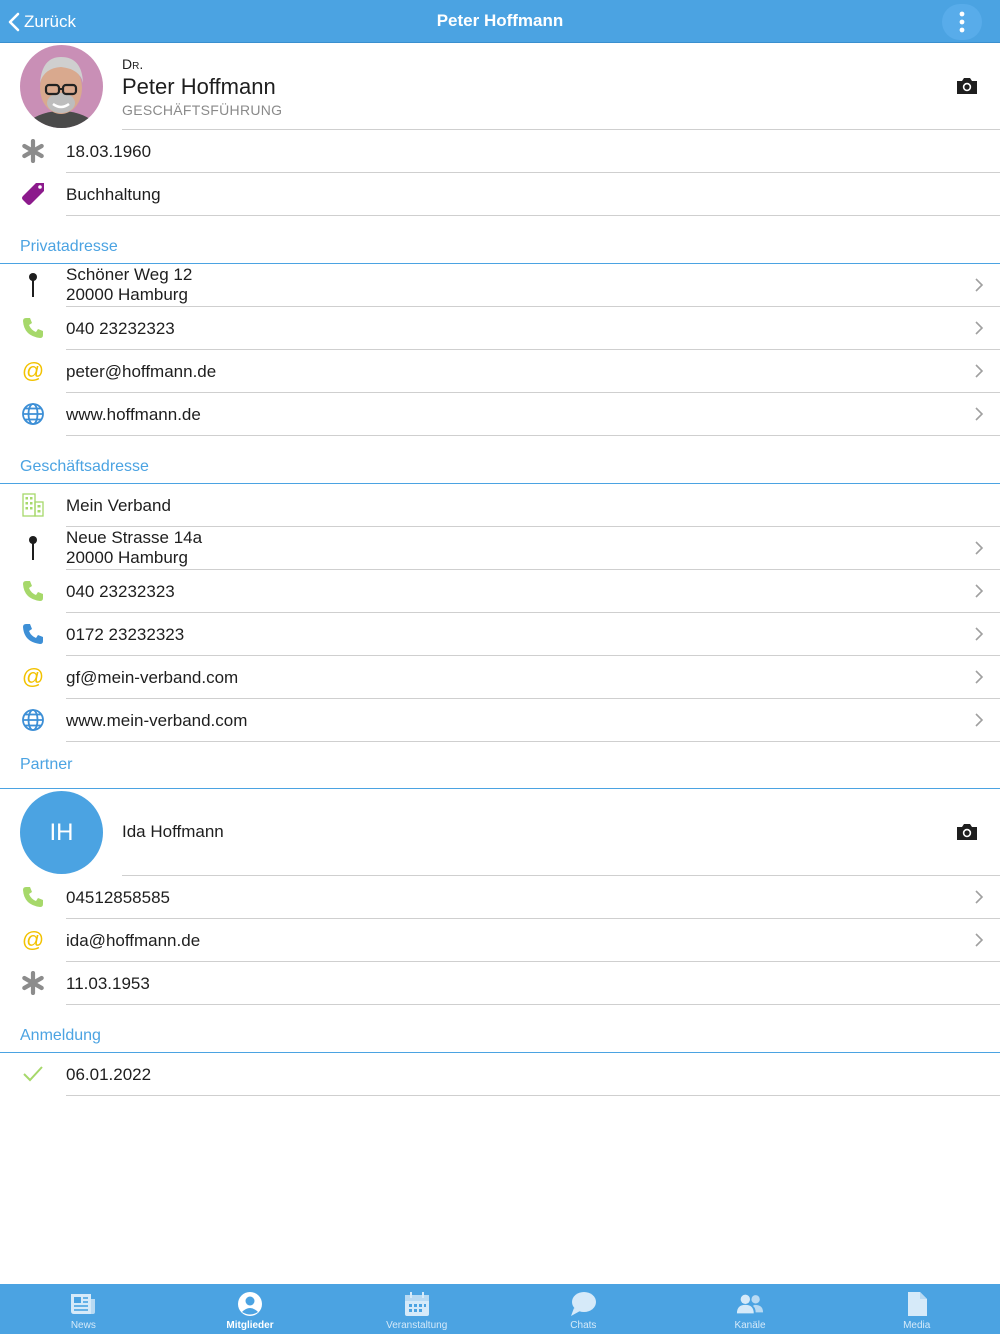  Describe the element at coordinates (199, 86) in the screenshot. I see `profile-name: Peter Hoffmann` at that location.